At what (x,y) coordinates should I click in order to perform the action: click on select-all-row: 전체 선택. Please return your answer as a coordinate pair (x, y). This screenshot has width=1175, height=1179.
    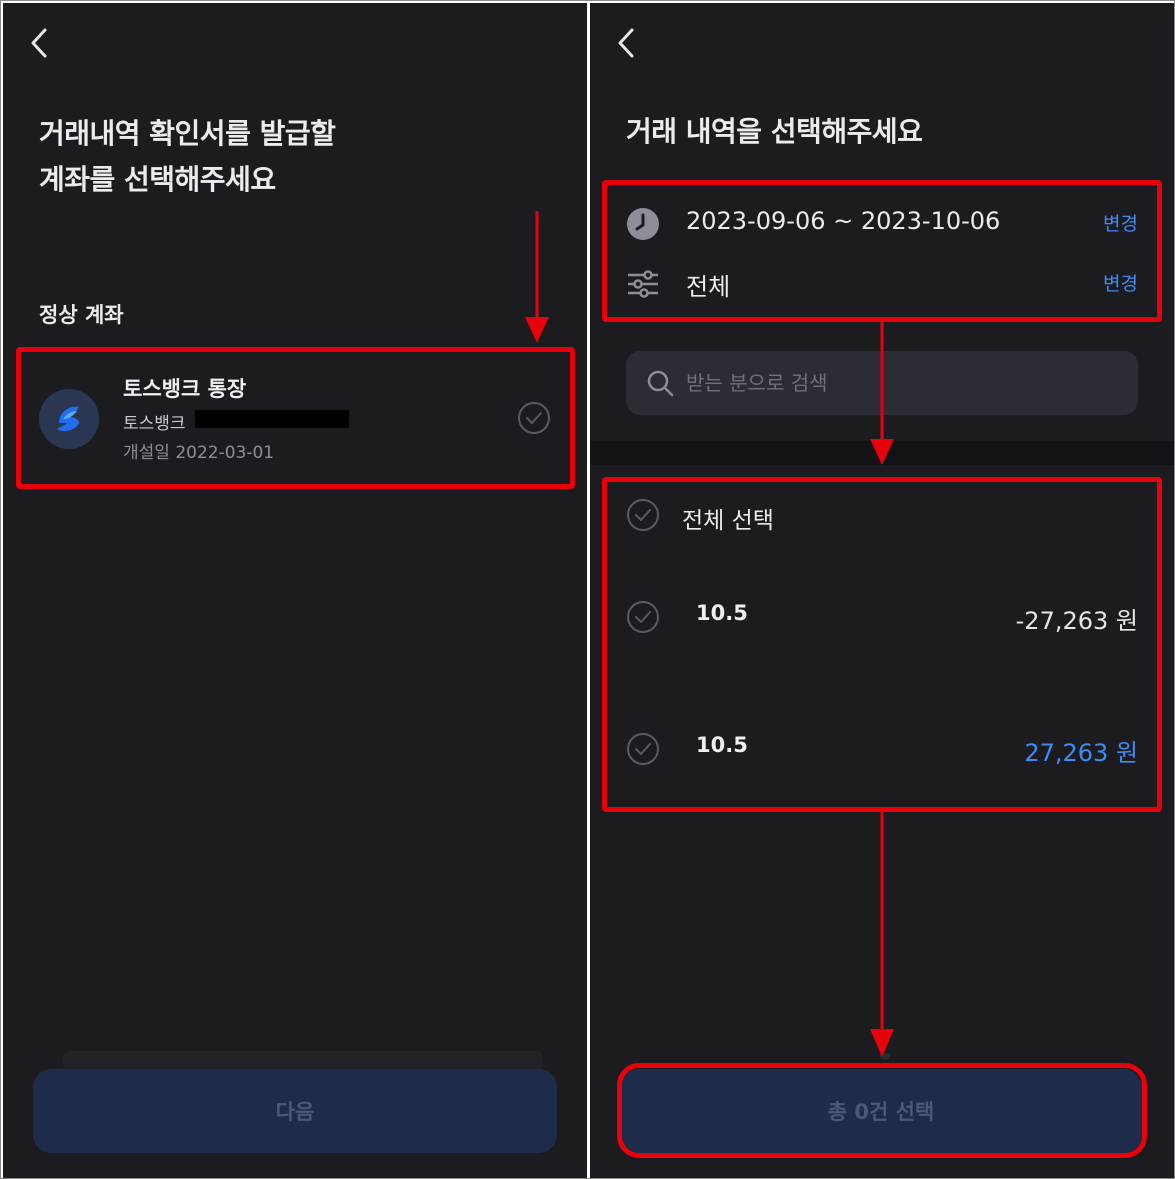
    Looking at the image, I should click on (880, 515).